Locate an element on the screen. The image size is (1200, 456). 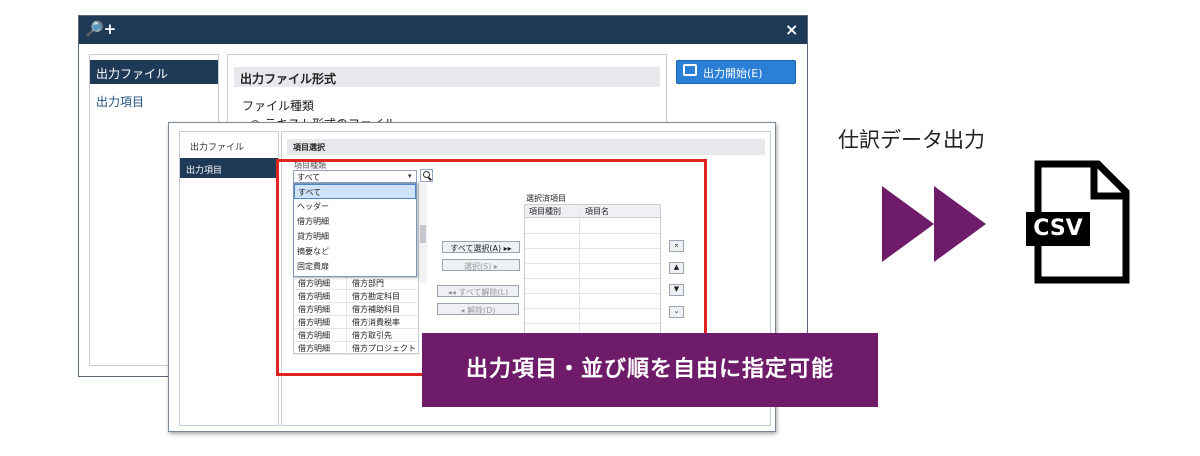
callout-banner: 出力項目・並び順を自由に指定可能 is located at coordinates (650, 370).